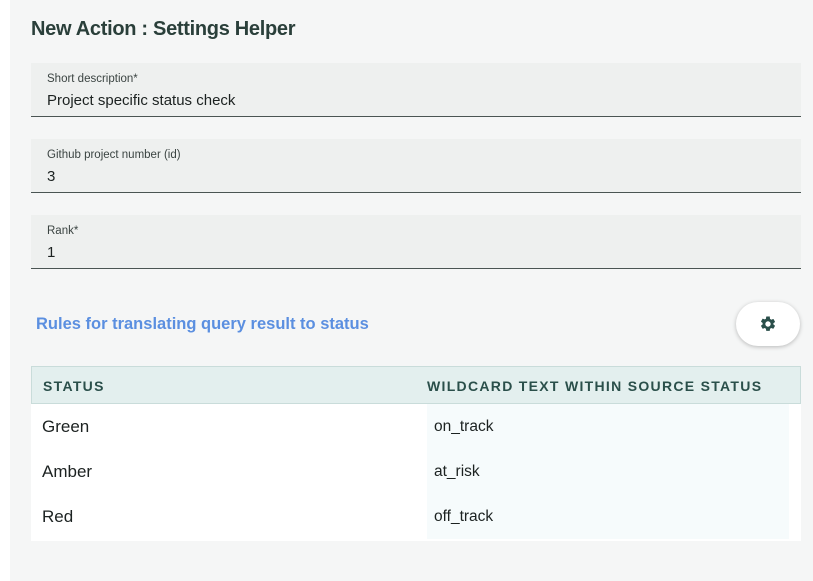 This screenshot has height=581, width=813. Describe the element at coordinates (595, 386) in the screenshot. I see `column-header-wildcard: WILDCARD TEXT WITHIN SOURCE STATUS` at that location.